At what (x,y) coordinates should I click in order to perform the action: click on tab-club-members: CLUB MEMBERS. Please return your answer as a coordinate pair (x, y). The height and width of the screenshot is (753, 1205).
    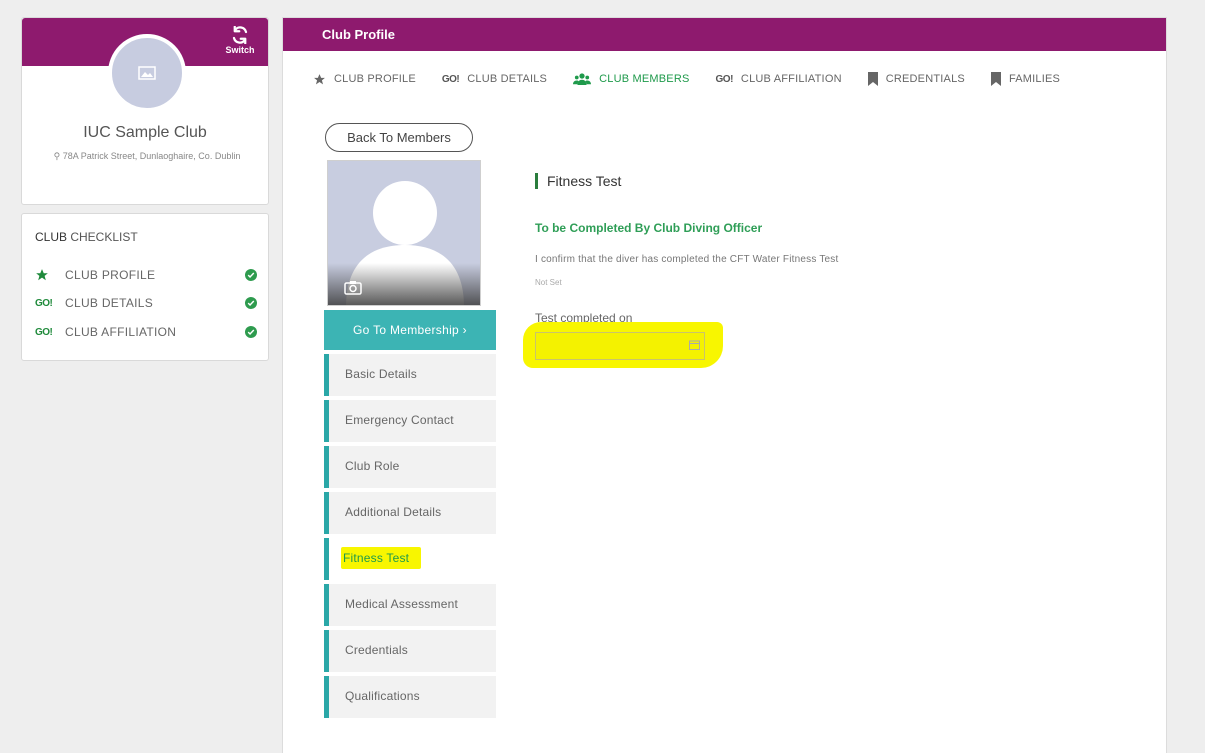
    Looking at the image, I should click on (631, 79).